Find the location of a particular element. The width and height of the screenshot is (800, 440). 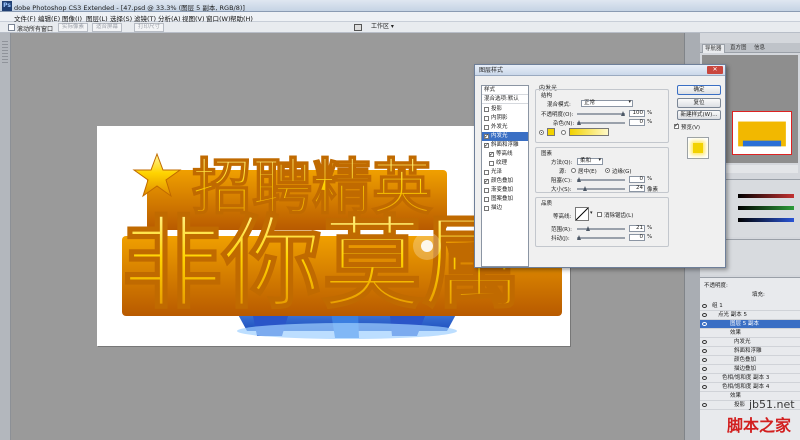

layer-row: 色相/饱和度 副本 3 is located at coordinates (750, 378).